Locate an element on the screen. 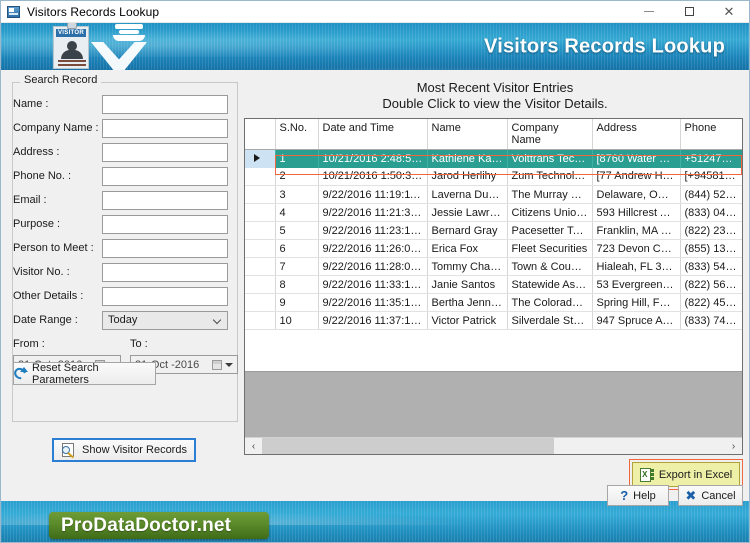 This screenshot has width=750, height=543. cell-phone: (833) 546-7703 is located at coordinates (711, 266).